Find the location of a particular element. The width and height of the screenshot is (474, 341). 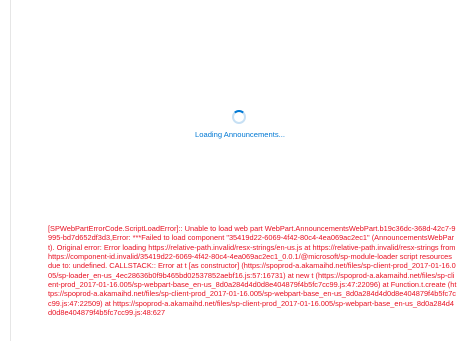

loading-spinner-icon is located at coordinates (239, 117).